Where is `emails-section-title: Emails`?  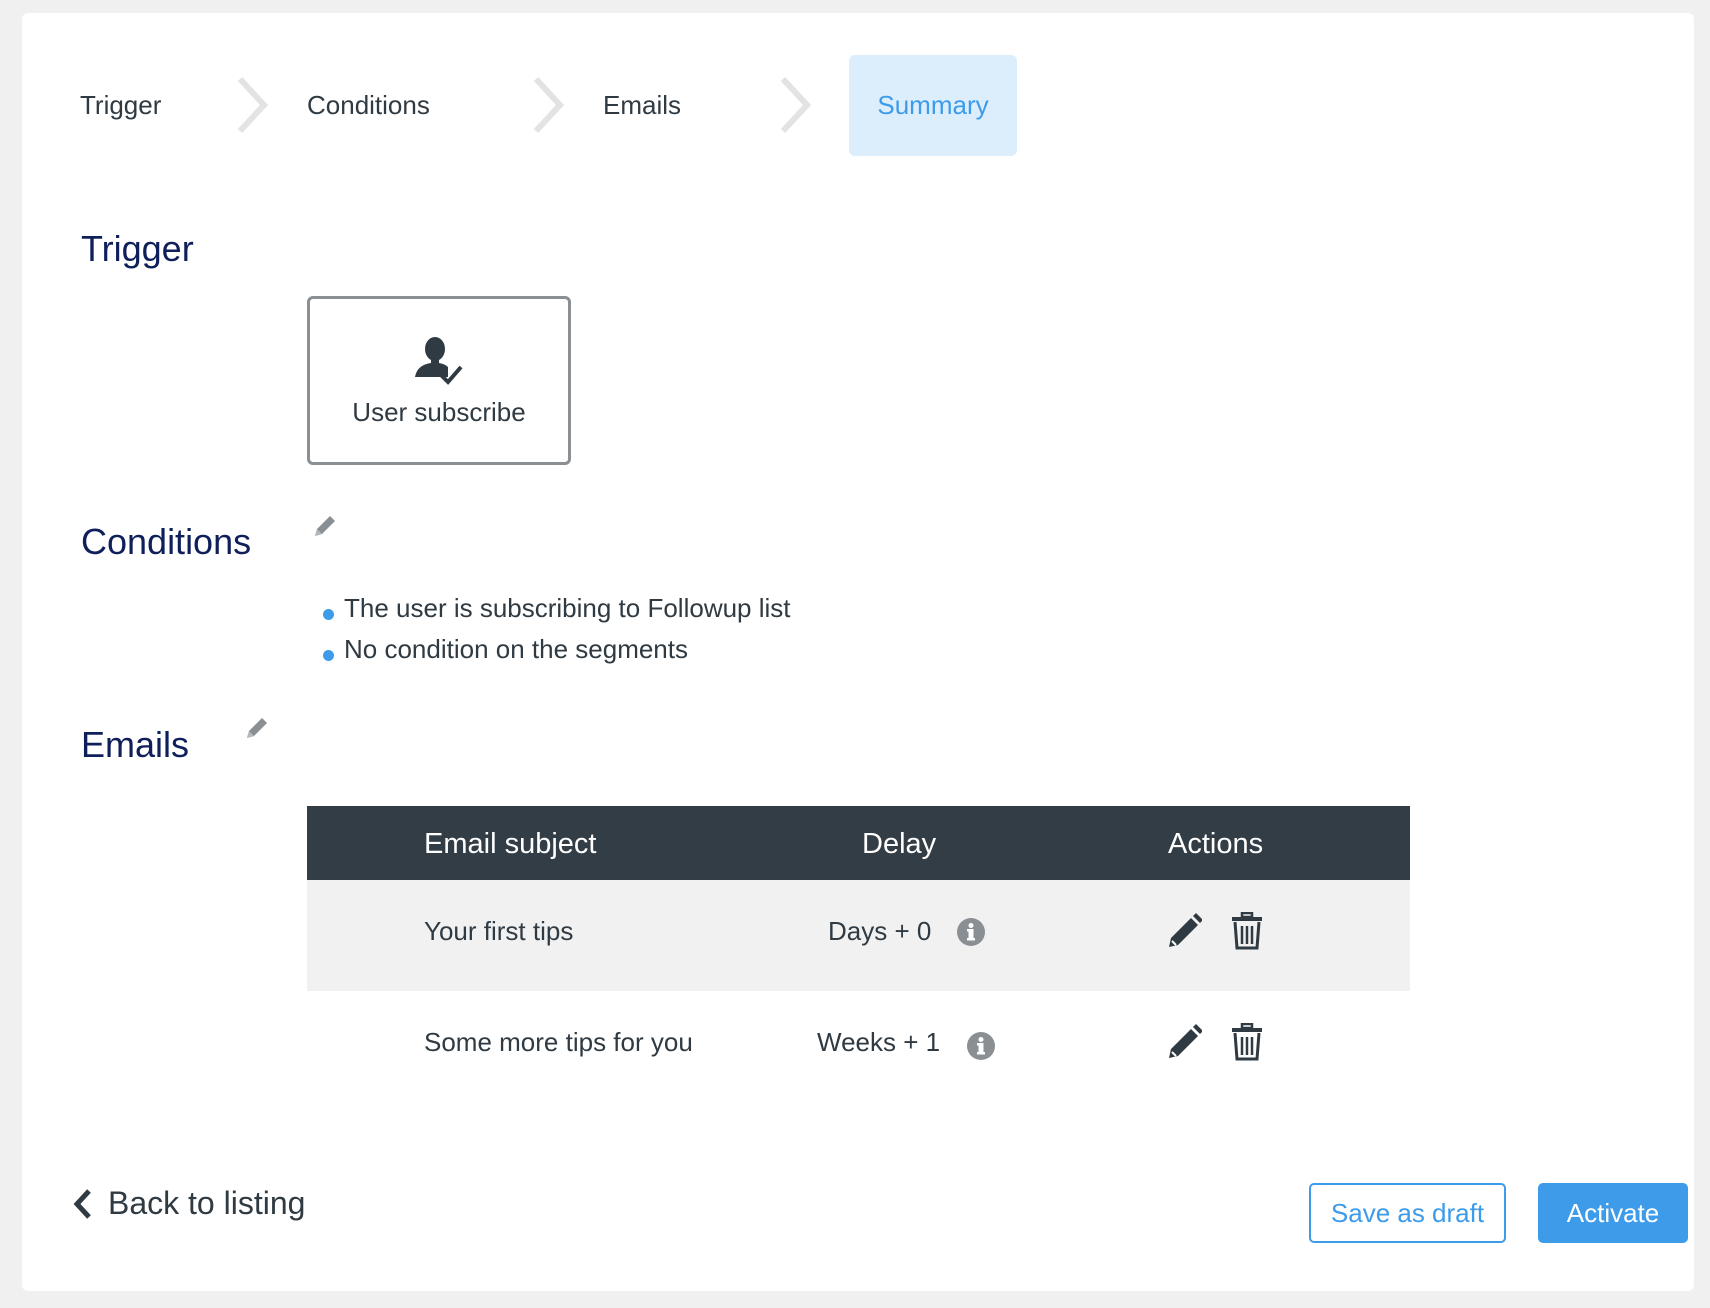
emails-section-title: Emails is located at coordinates (135, 744).